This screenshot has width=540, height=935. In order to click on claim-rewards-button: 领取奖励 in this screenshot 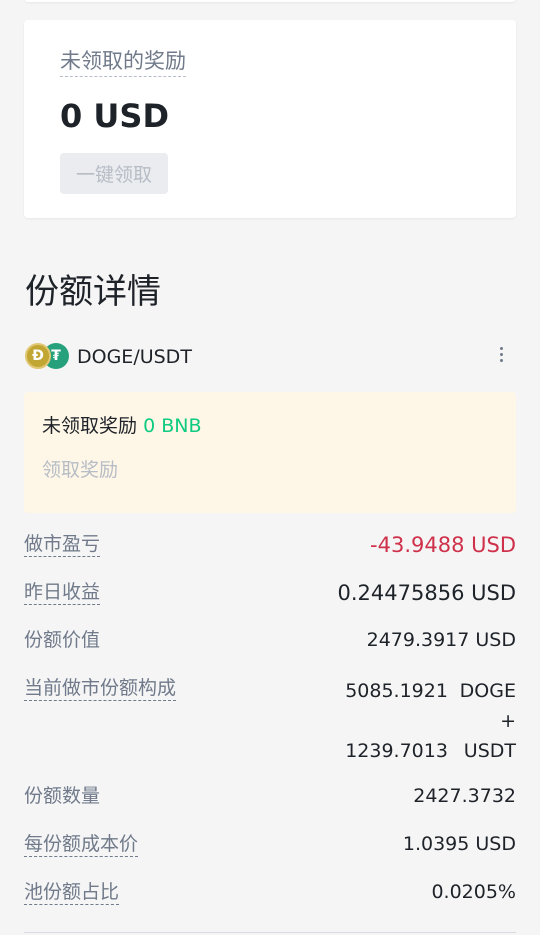, I will do `click(80, 470)`.